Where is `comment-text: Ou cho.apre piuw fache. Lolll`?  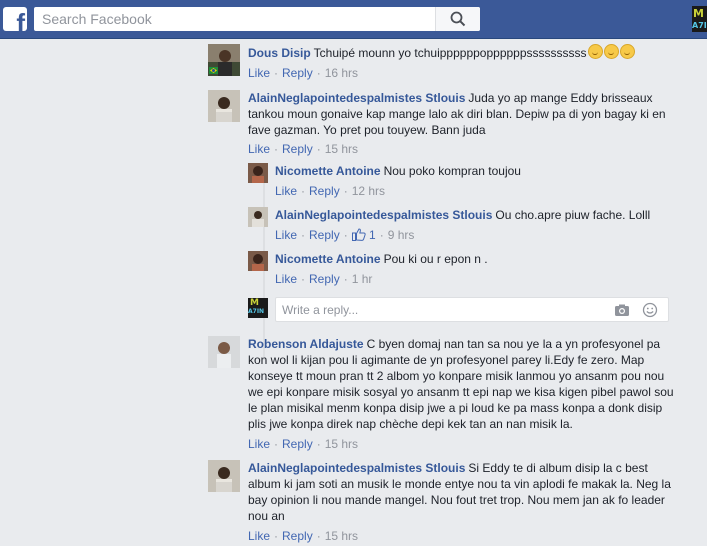 comment-text: Ou cho.apre piuw fache. Lolll is located at coordinates (573, 215).